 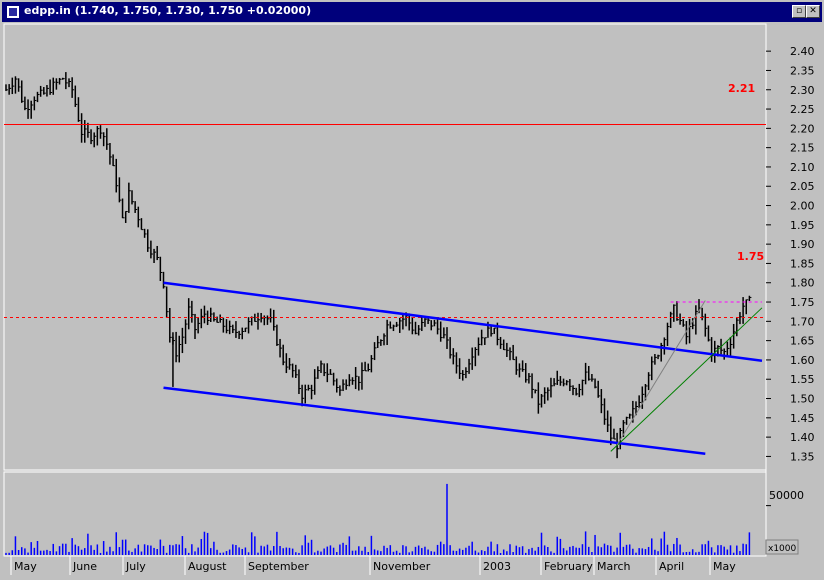 What do you see at coordinates (278, 566) in the screenshot?
I see `x-tick-label: September` at bounding box center [278, 566].